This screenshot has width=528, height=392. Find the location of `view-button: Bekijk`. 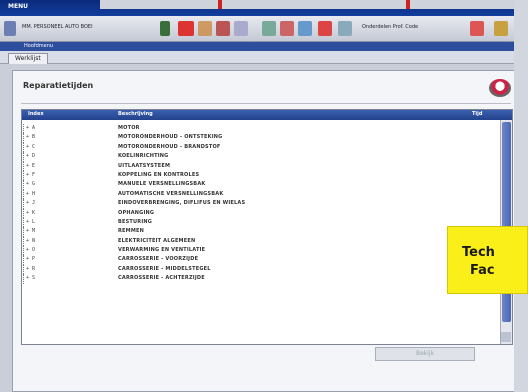

view-button: Bekijk is located at coordinates (425, 354).